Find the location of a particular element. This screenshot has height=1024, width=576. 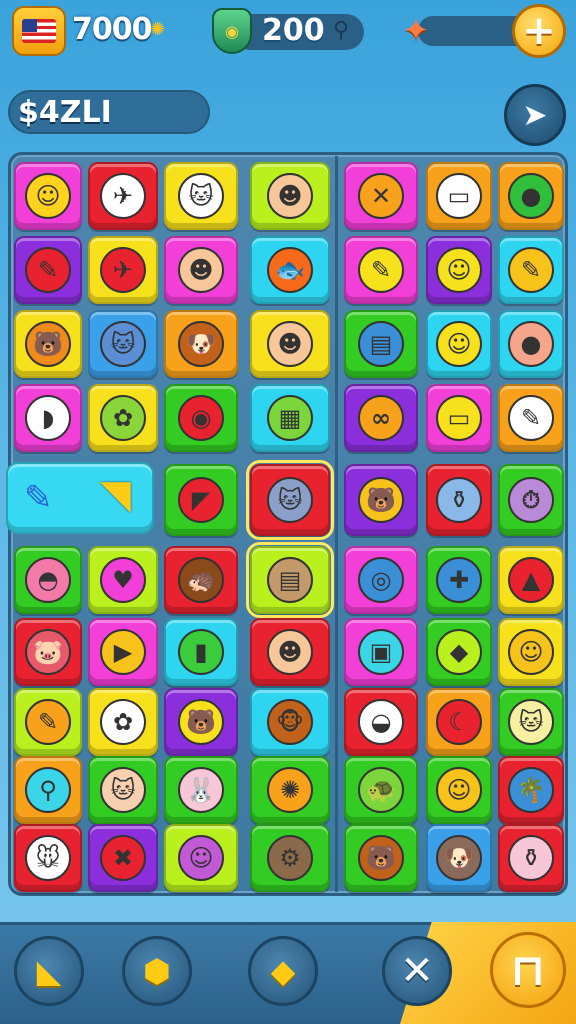

tile-6-0: 🐷 is located at coordinates (48, 652).